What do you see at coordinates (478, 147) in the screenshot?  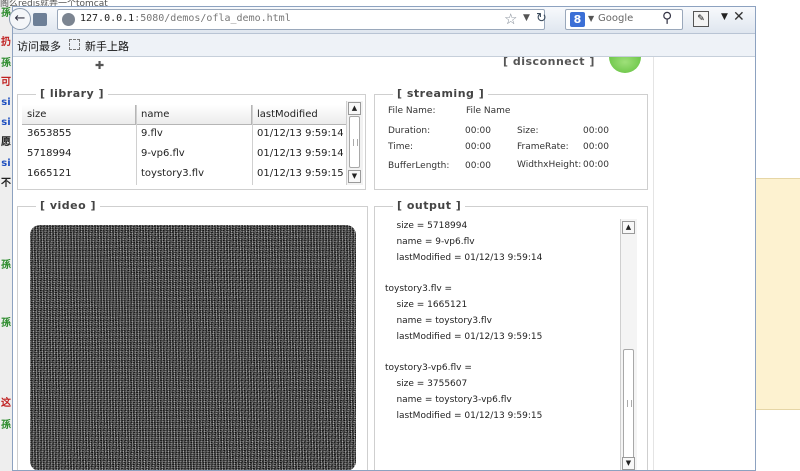 I see `time-value: 00:00` at bounding box center [478, 147].